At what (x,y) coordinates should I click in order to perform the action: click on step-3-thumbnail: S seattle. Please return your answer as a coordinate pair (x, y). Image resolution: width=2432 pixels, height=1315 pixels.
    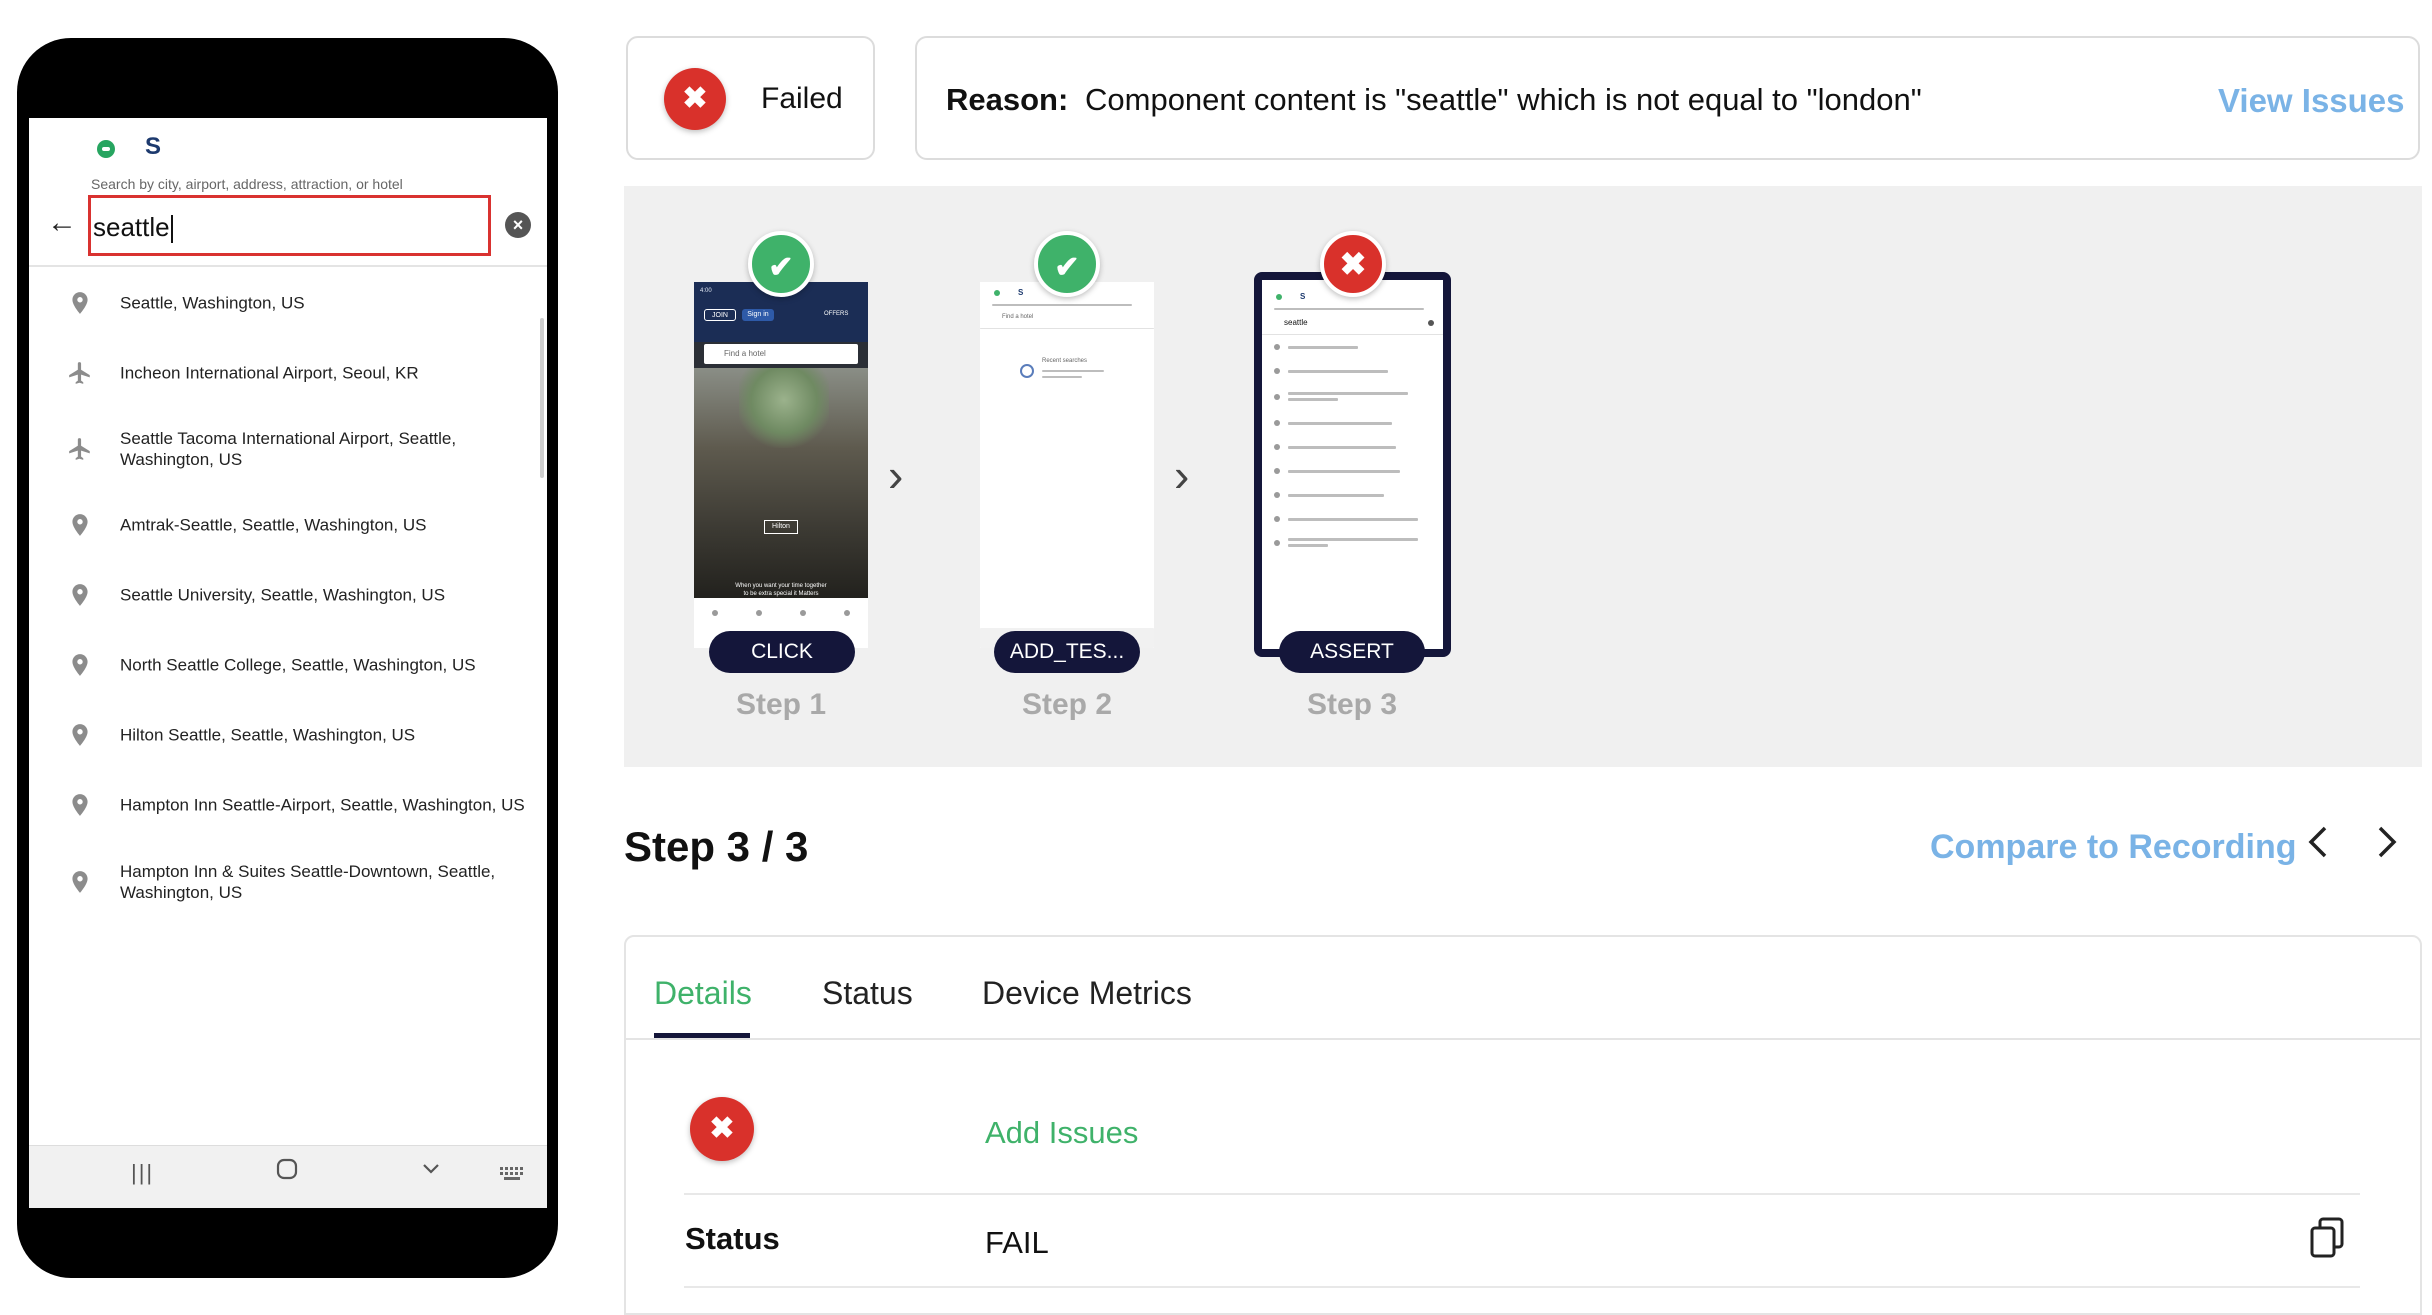
    Looking at the image, I should click on (1352, 464).